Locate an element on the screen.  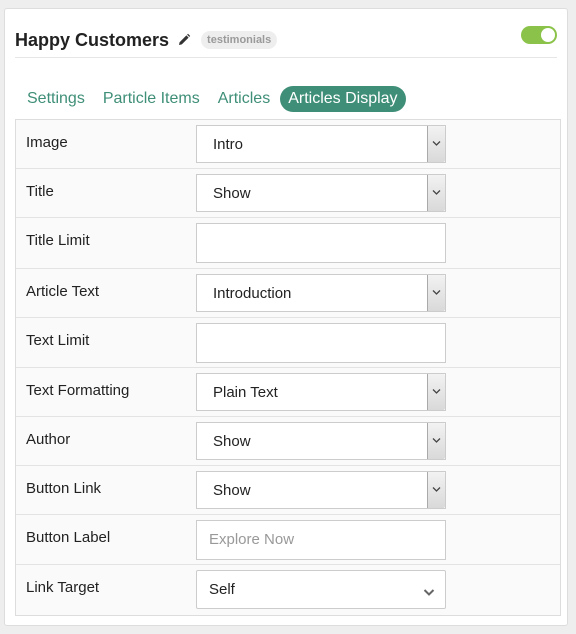
button-label-input: Explore Now is located at coordinates (321, 540).